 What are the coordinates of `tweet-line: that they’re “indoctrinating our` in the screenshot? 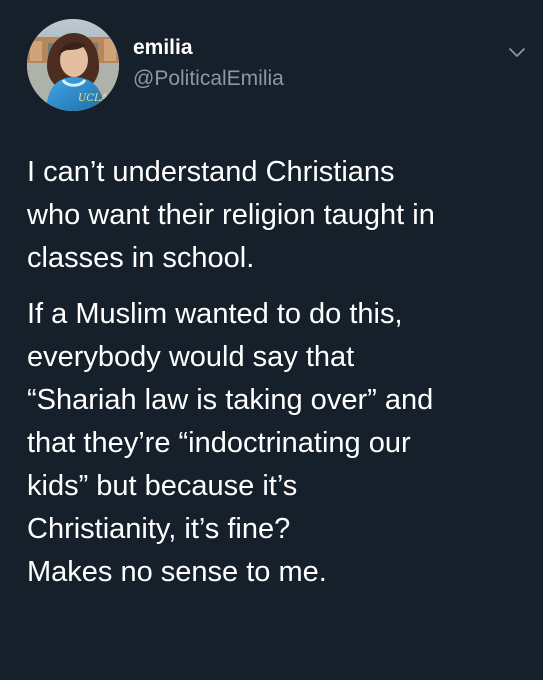 It's located at (219, 443).